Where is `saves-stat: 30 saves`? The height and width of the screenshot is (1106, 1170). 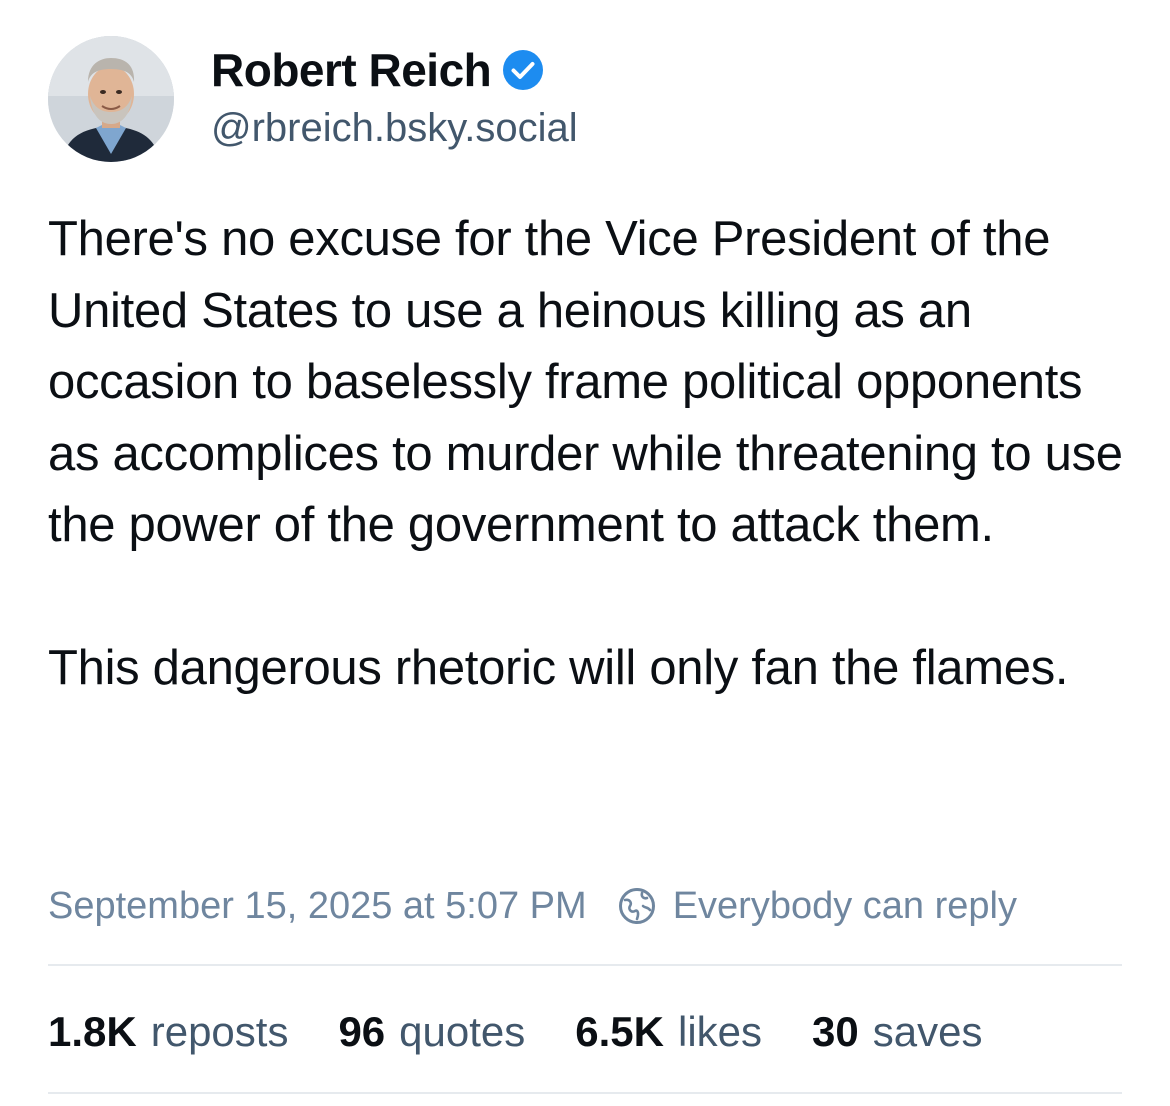 saves-stat: 30 saves is located at coordinates (897, 1032).